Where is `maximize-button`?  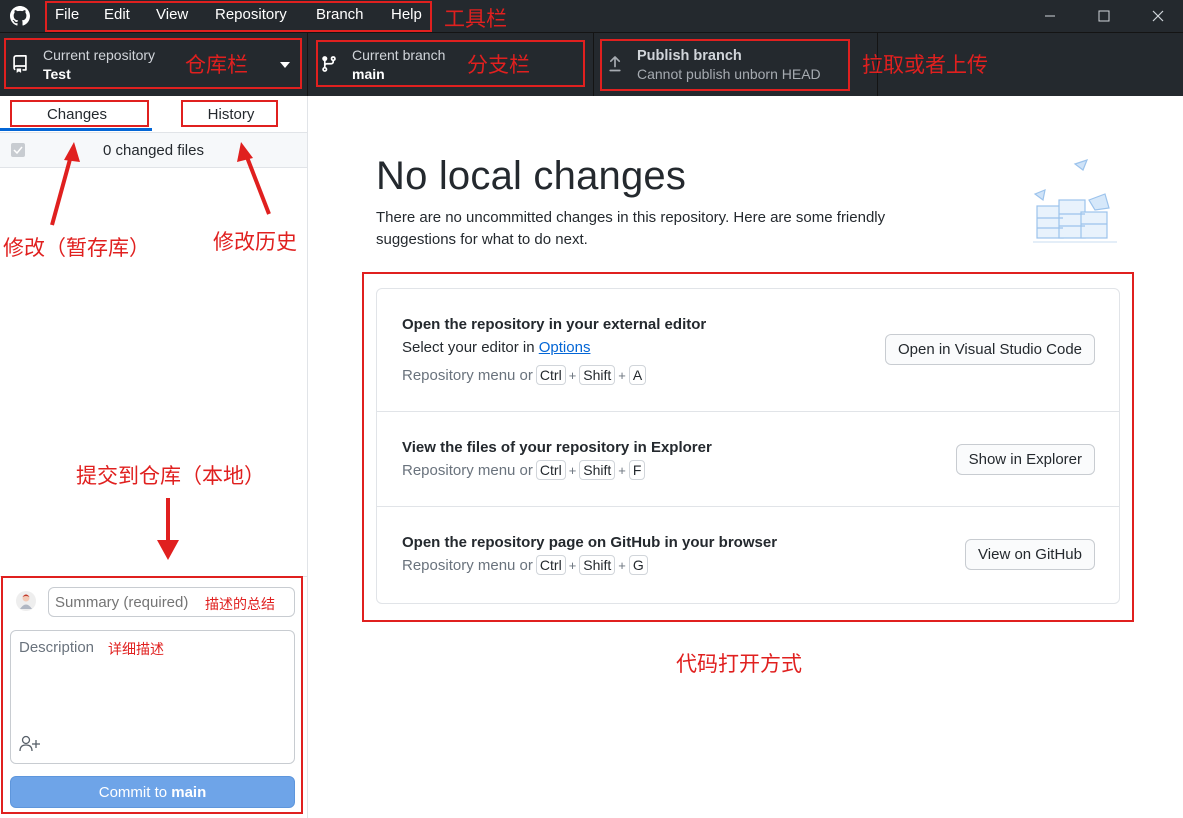 maximize-button is located at coordinates (1104, 16).